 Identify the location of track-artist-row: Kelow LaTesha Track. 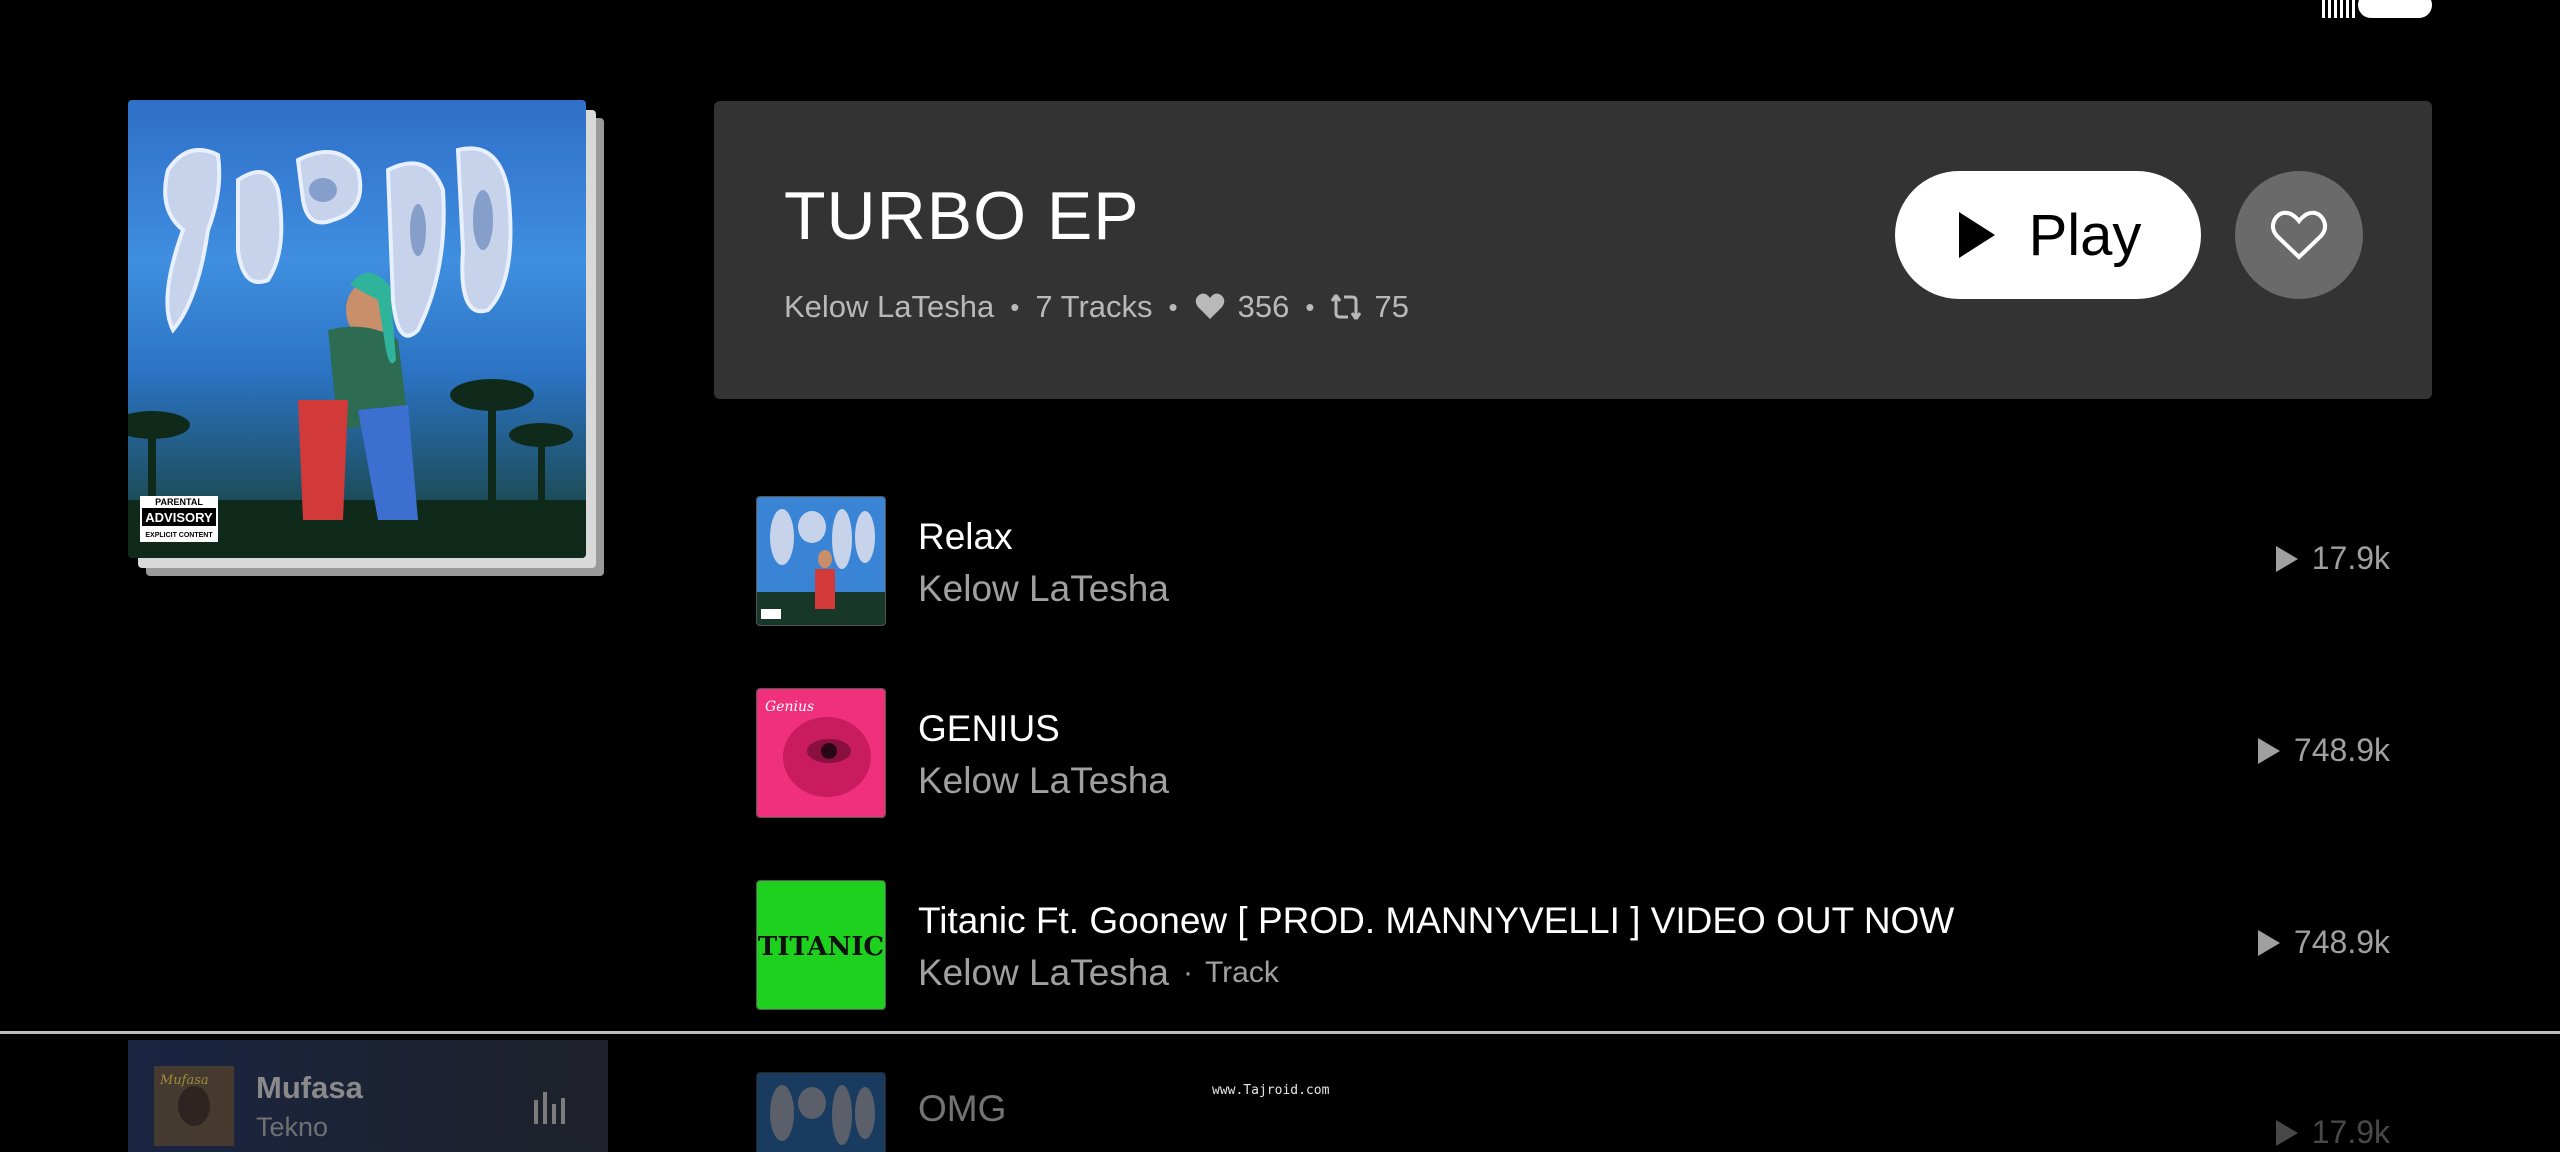
(1098, 973).